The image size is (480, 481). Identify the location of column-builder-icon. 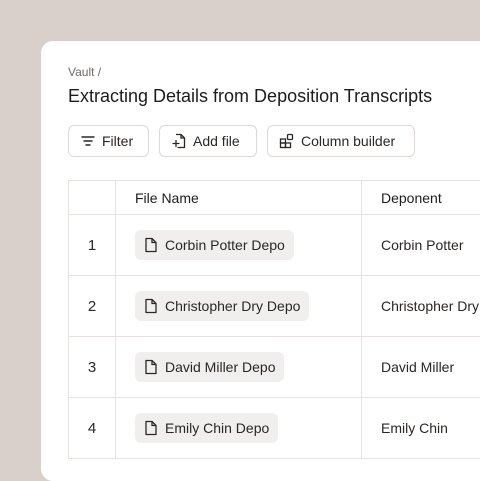
(286, 141).